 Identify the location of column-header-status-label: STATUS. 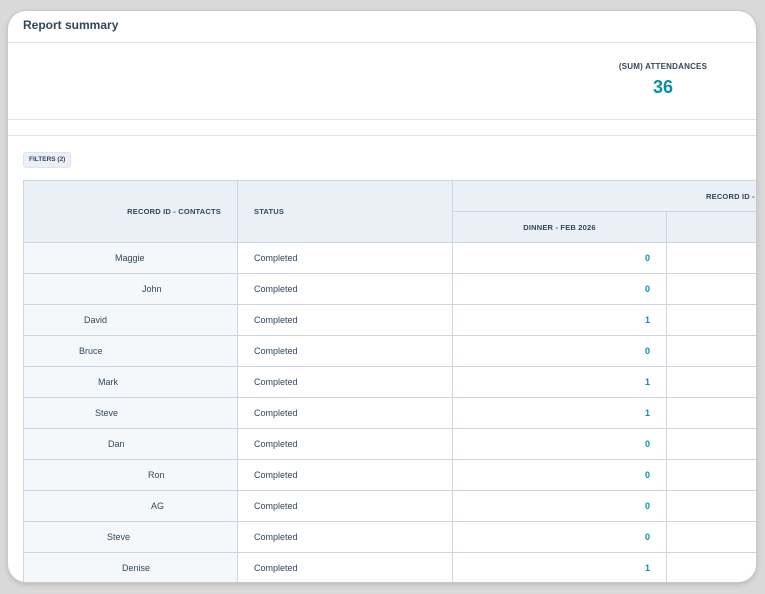
(269, 211).